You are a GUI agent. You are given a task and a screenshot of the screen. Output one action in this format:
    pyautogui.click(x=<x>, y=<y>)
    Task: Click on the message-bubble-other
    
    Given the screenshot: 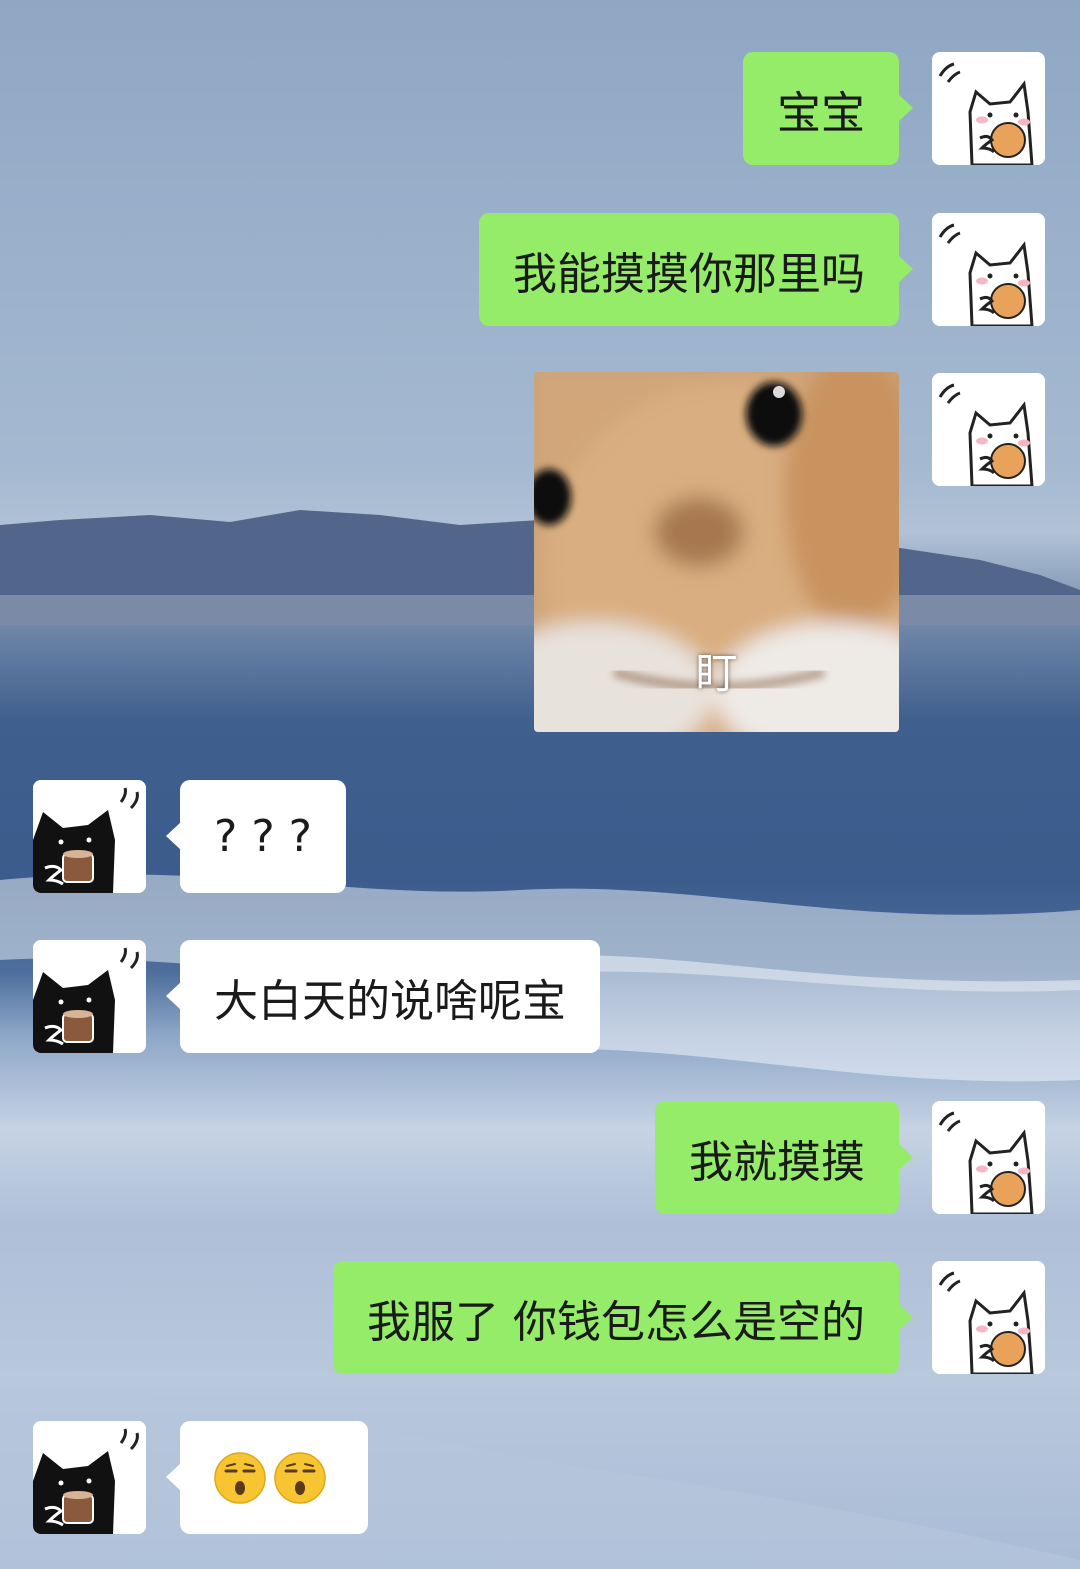 What is the action you would take?
    pyautogui.click(x=267, y=1477)
    